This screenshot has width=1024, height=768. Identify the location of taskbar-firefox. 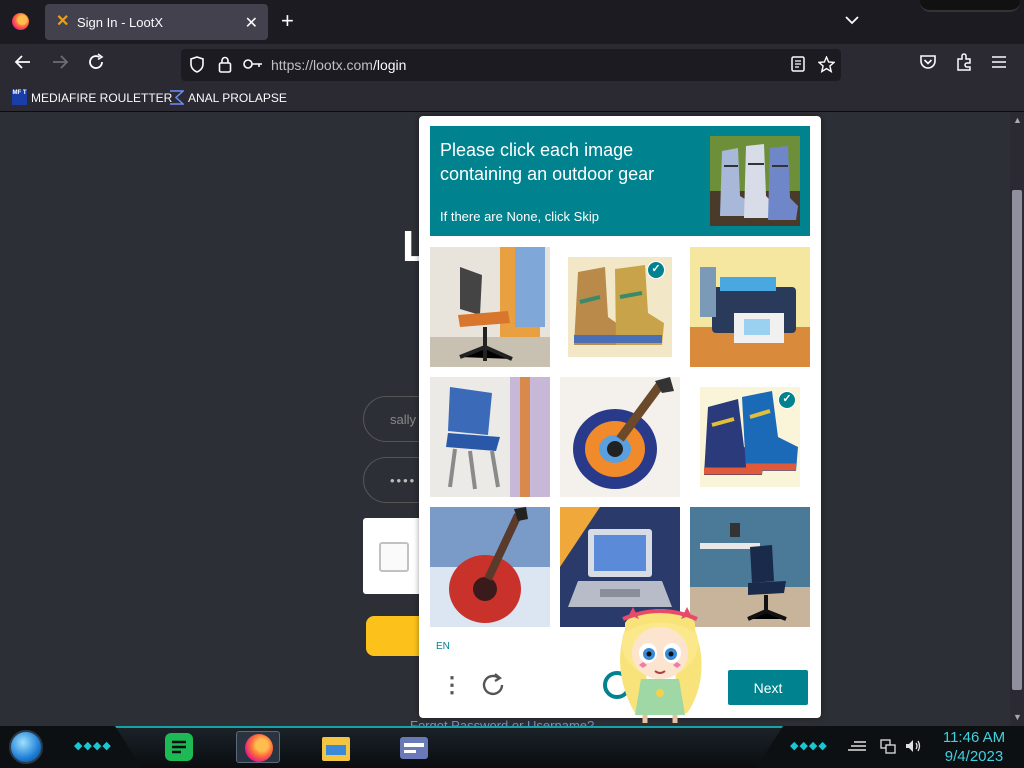
(258, 747).